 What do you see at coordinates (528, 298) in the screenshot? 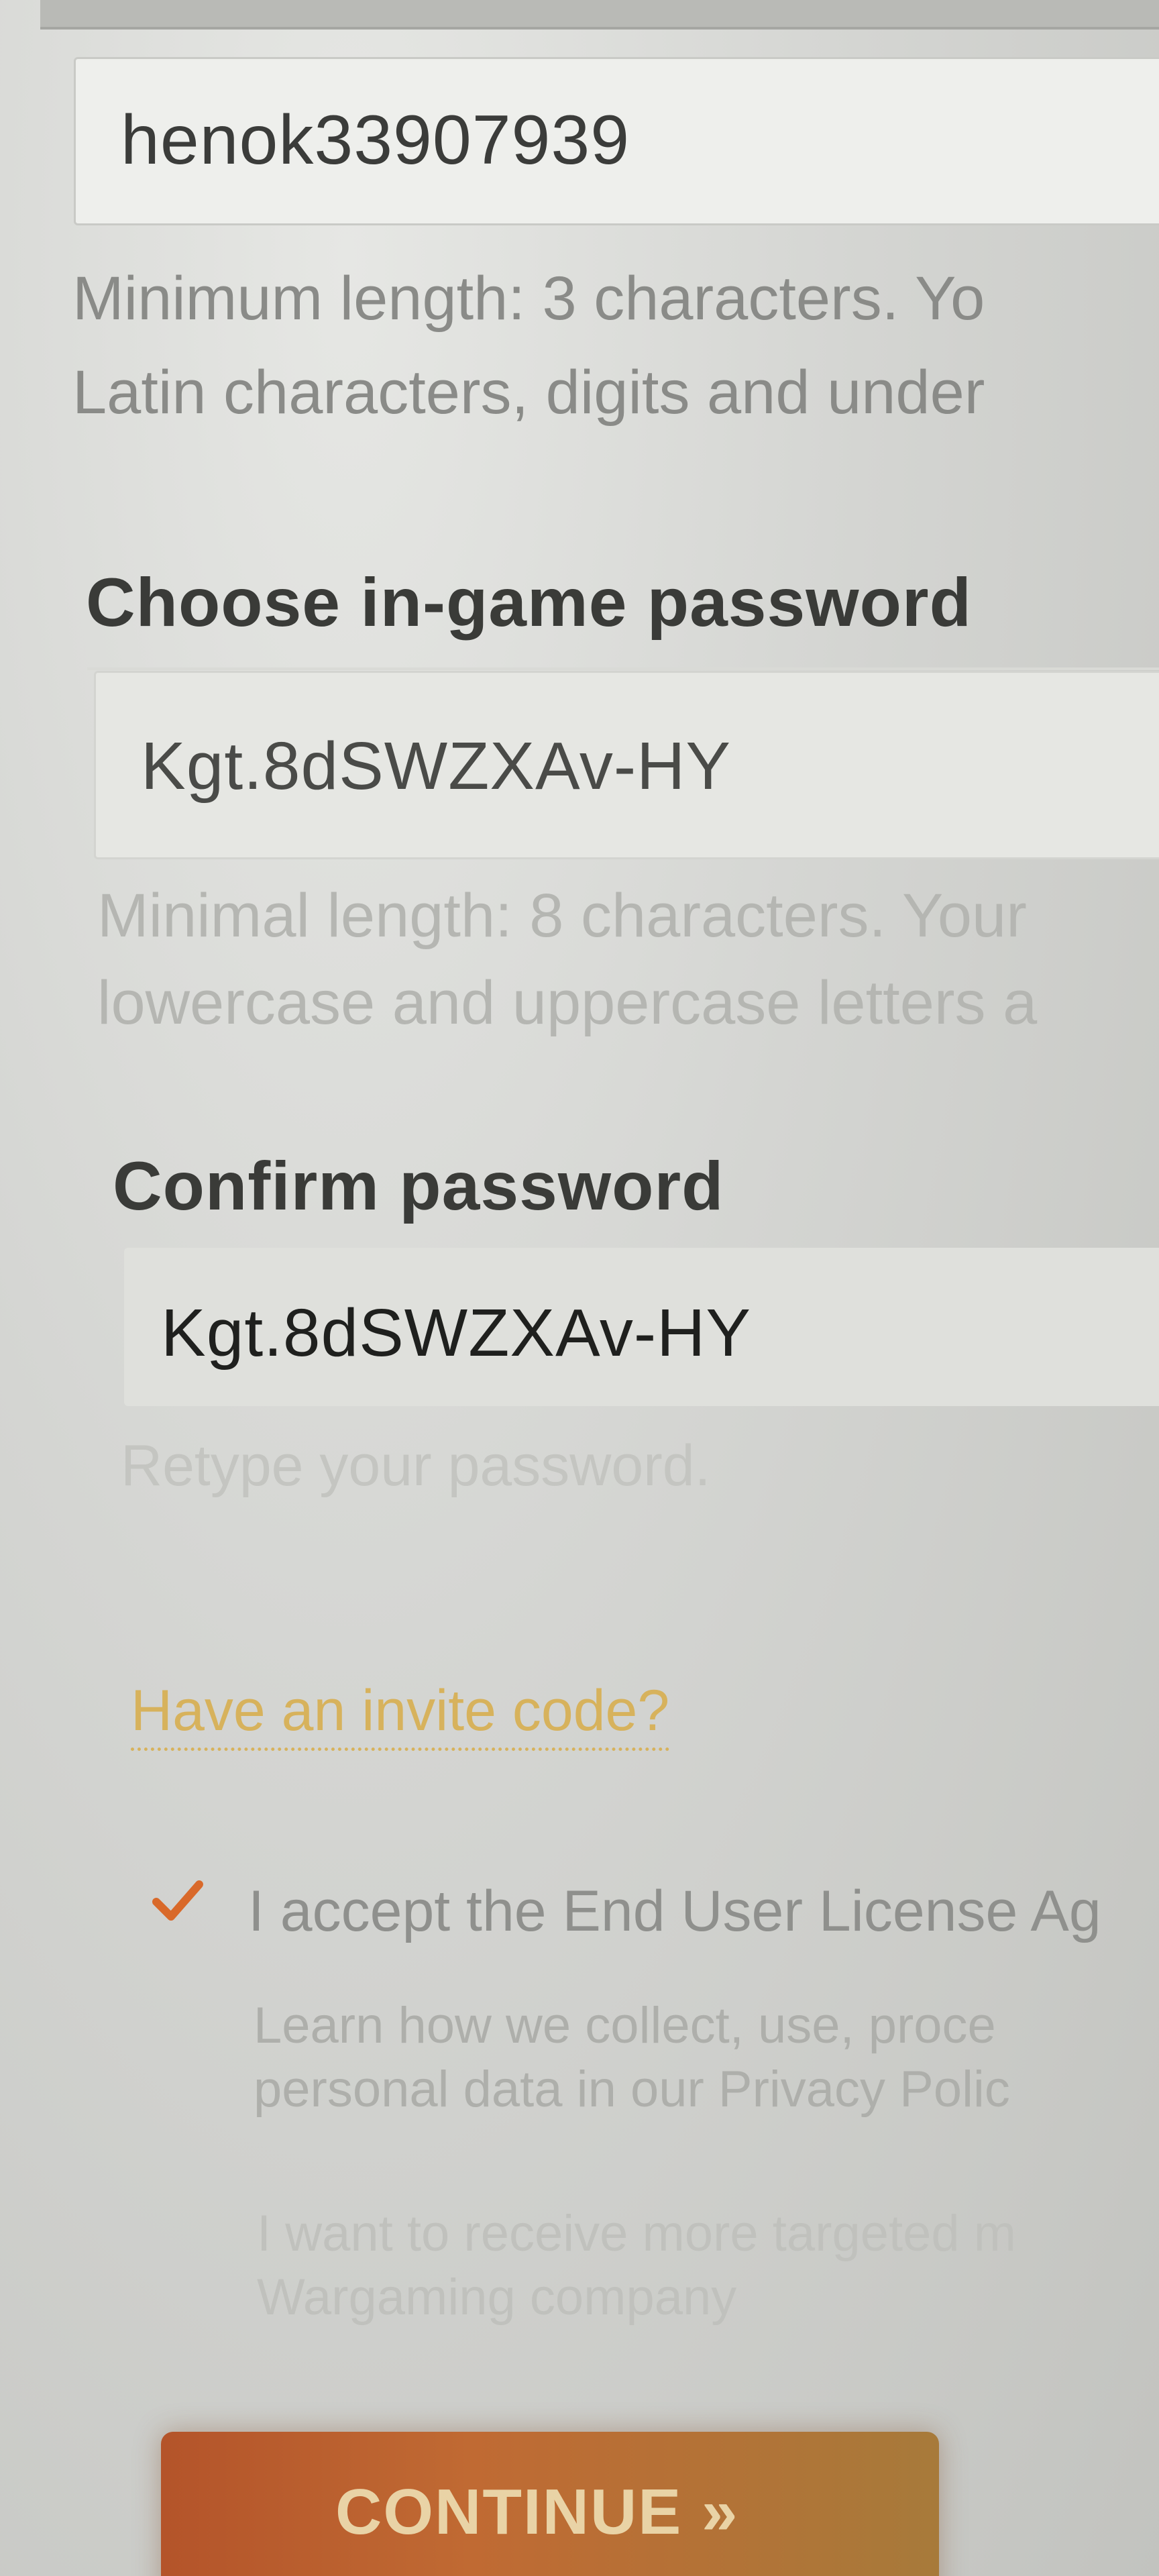
I see `username-hint-line1: Minimum length: 3 characters. Yo` at bounding box center [528, 298].